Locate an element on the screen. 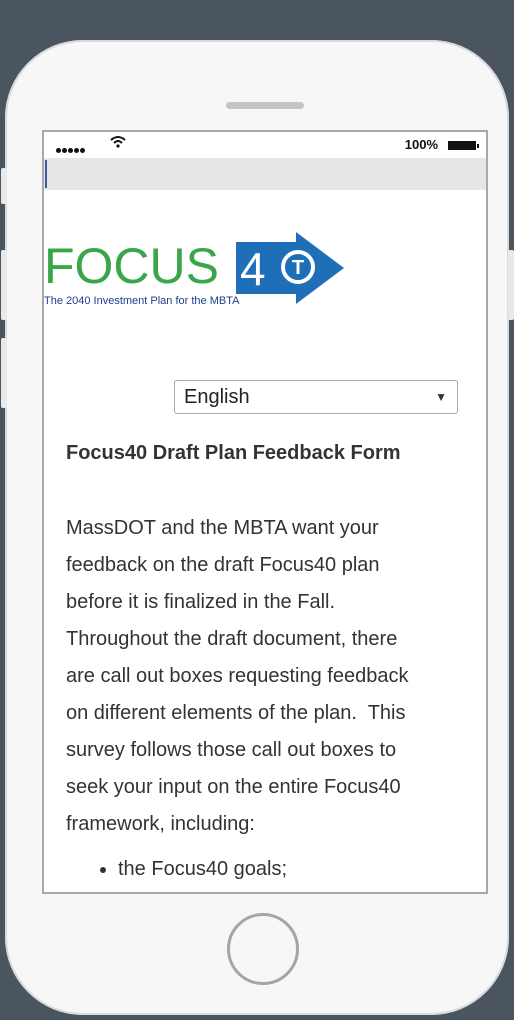 This screenshot has width=514, height=1020. logo-number: 4 is located at coordinates (253, 269).